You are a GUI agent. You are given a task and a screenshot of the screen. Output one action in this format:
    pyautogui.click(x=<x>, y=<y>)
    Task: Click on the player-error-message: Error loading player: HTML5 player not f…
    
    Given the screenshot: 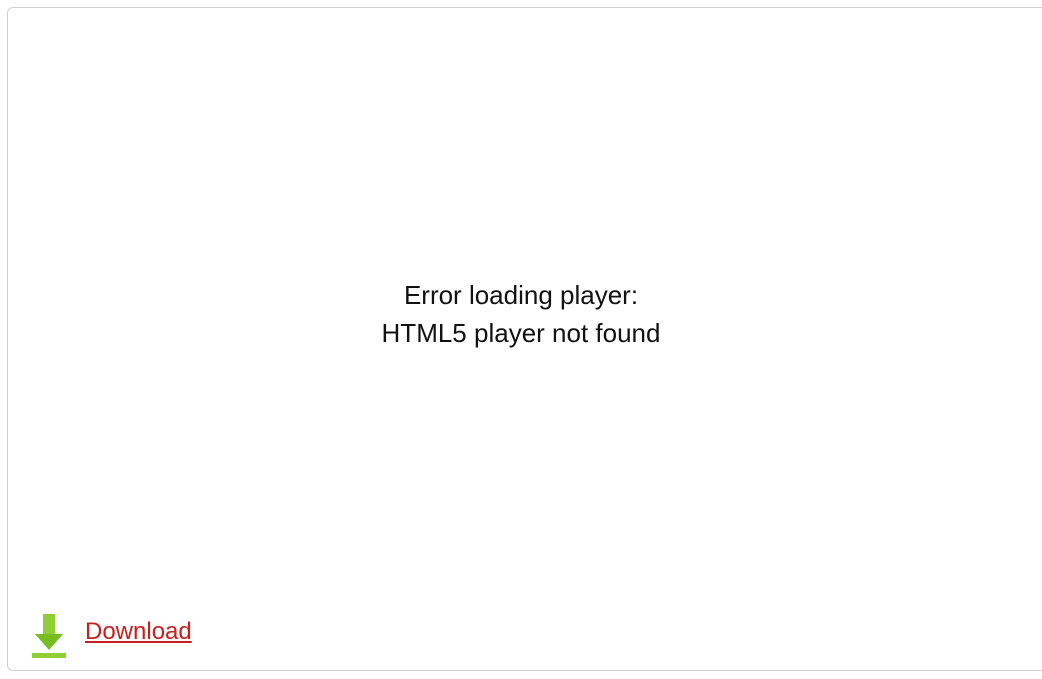 What is the action you would take?
    pyautogui.click(x=521, y=314)
    